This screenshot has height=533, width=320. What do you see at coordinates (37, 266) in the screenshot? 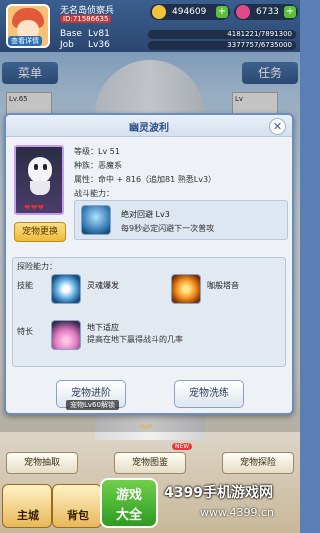
I see `explore-title: 探险能力：` at bounding box center [37, 266].